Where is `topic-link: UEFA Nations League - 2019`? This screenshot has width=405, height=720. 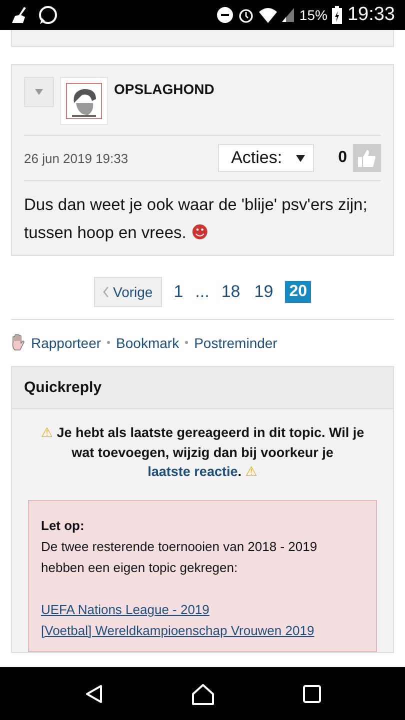
topic-link: UEFA Nations League - 2019 is located at coordinates (125, 609).